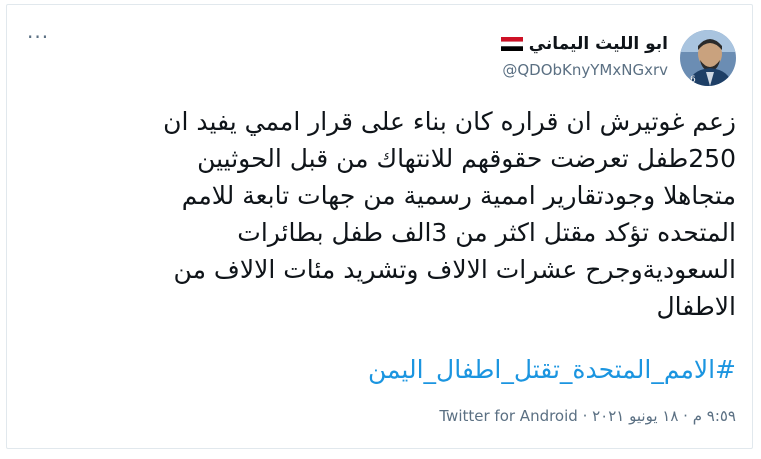 The height and width of the screenshot is (459, 761). Describe the element at coordinates (38, 37) in the screenshot. I see `more-options-icon: ···` at that location.